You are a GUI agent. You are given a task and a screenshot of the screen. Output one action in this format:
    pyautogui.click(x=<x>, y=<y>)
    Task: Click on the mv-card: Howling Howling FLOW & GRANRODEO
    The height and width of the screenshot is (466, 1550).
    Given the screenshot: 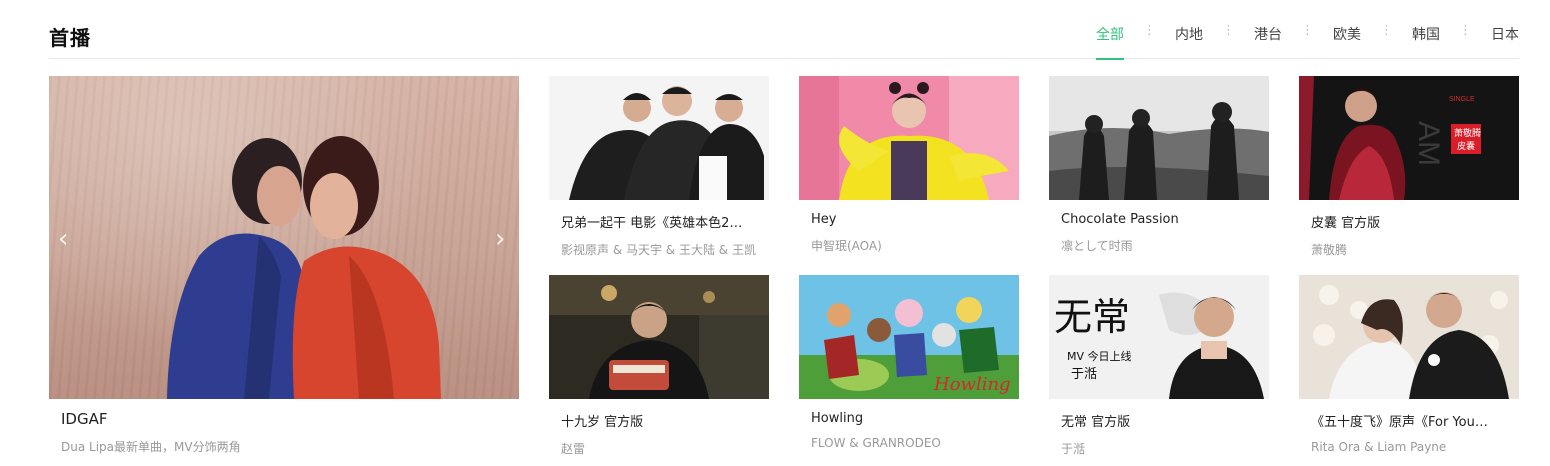 What is the action you would take?
    pyautogui.click(x=909, y=362)
    